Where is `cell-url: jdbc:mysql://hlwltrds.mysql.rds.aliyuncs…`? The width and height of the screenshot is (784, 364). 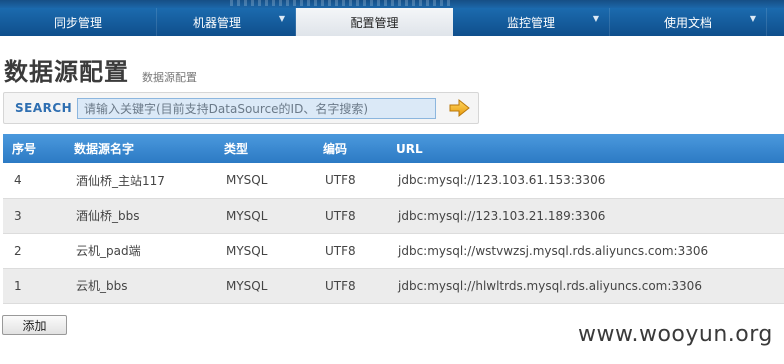
cell-url: jdbc:mysql://hlwltrds.mysql.rds.aliyuncs… is located at coordinates (585, 286).